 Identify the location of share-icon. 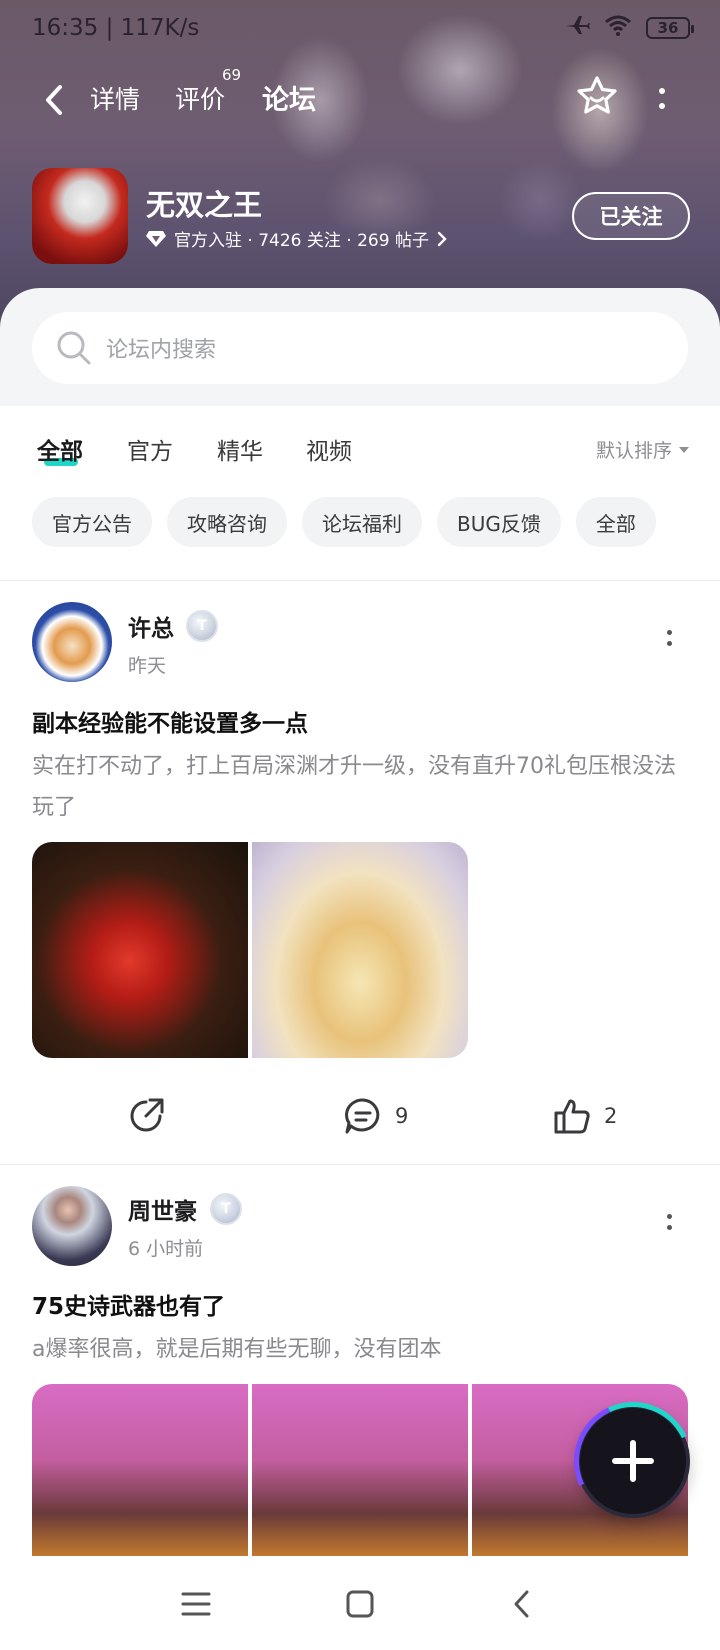
(147, 1115).